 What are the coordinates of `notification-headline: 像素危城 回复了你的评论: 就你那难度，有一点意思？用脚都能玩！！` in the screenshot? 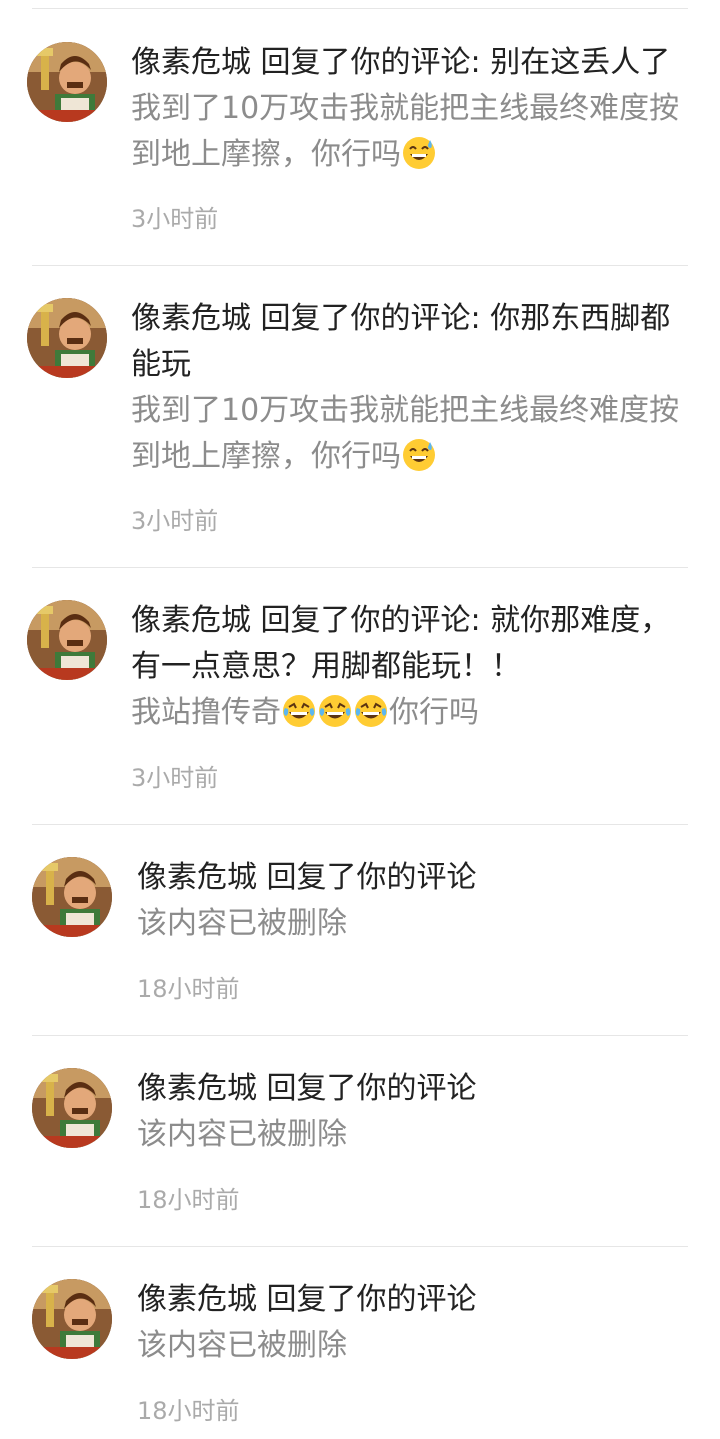 It's located at (405, 644).